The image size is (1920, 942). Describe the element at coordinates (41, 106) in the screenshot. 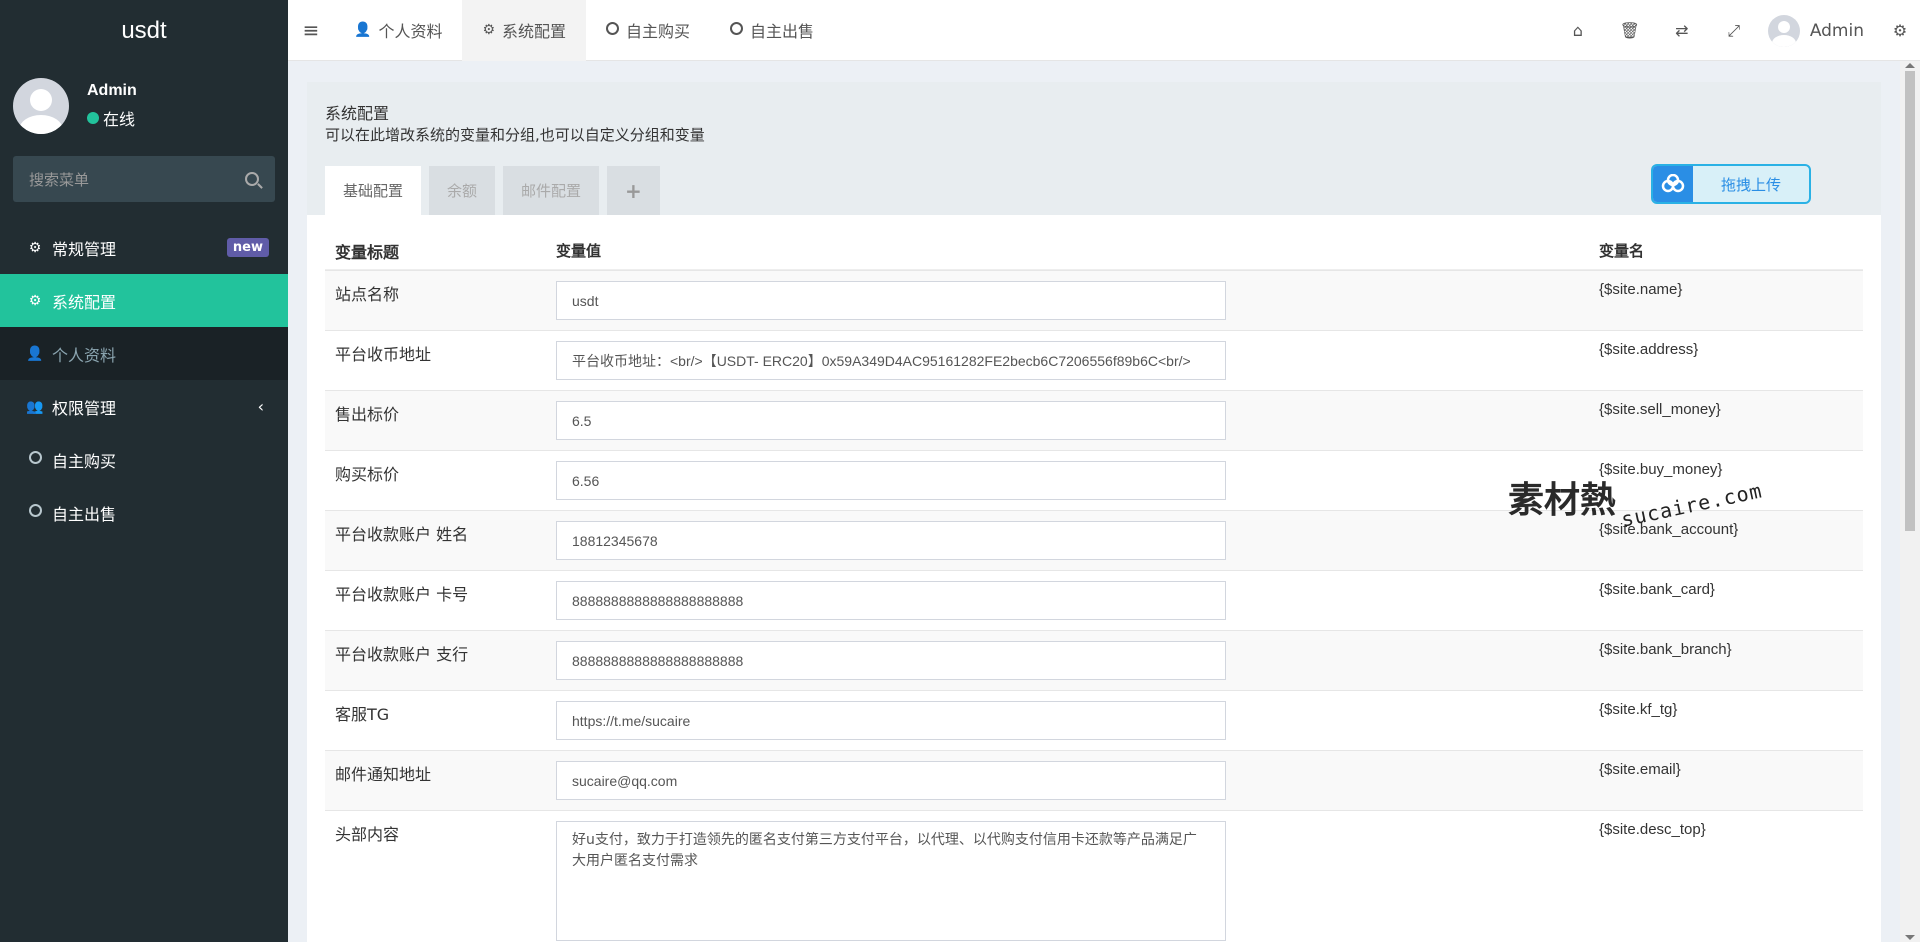

I see `avatar` at that location.